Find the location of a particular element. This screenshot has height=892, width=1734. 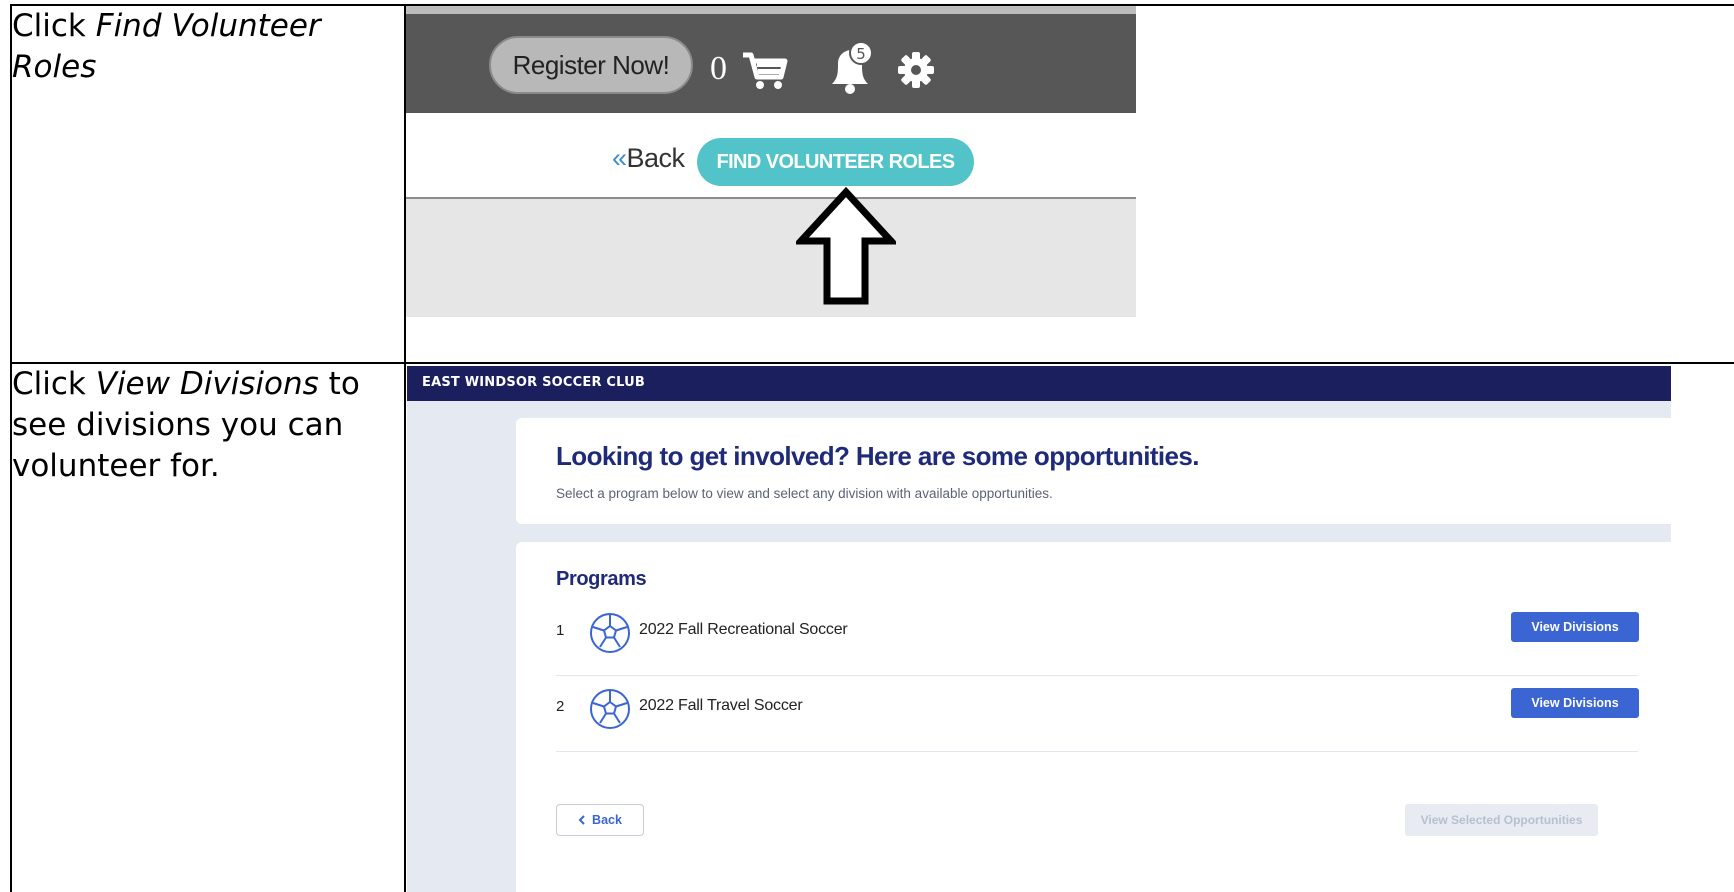

up-arrow-icon is located at coordinates (846, 245).